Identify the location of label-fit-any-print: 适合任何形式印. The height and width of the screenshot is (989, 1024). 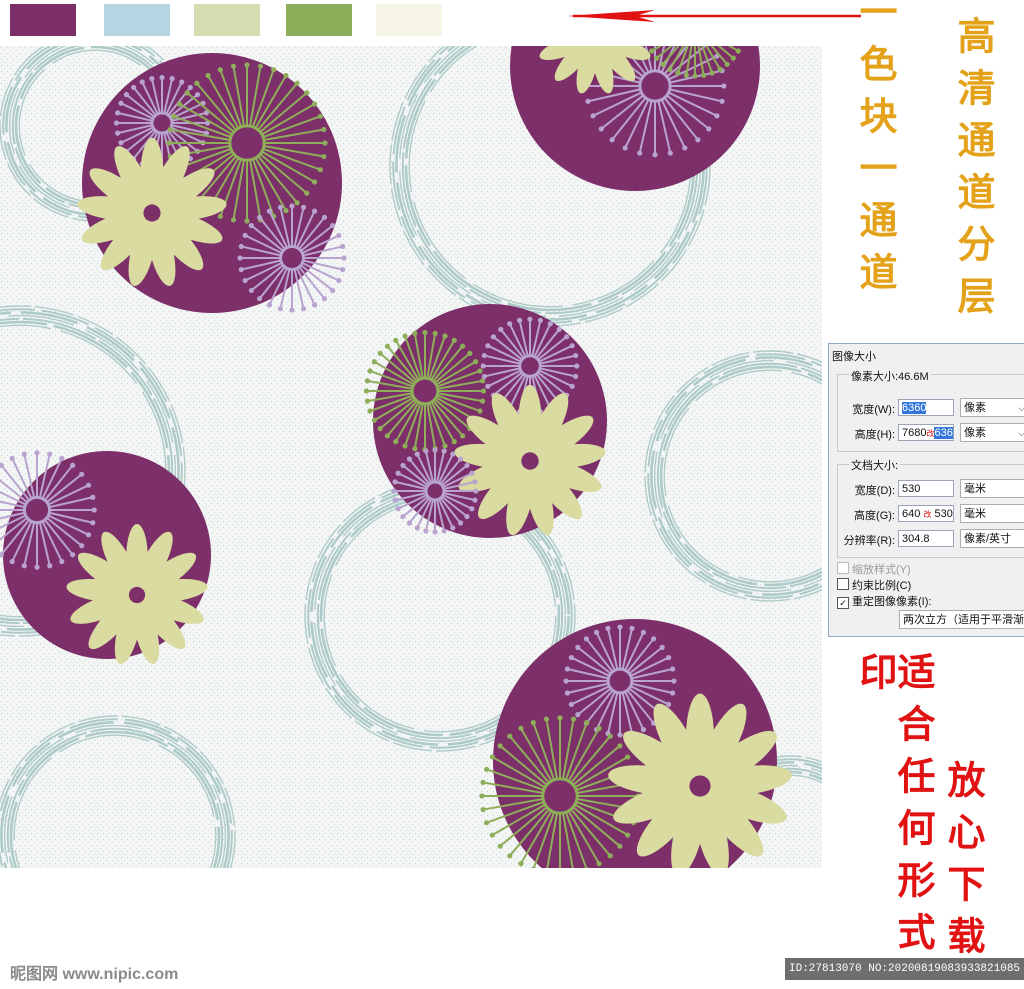
(894, 808).